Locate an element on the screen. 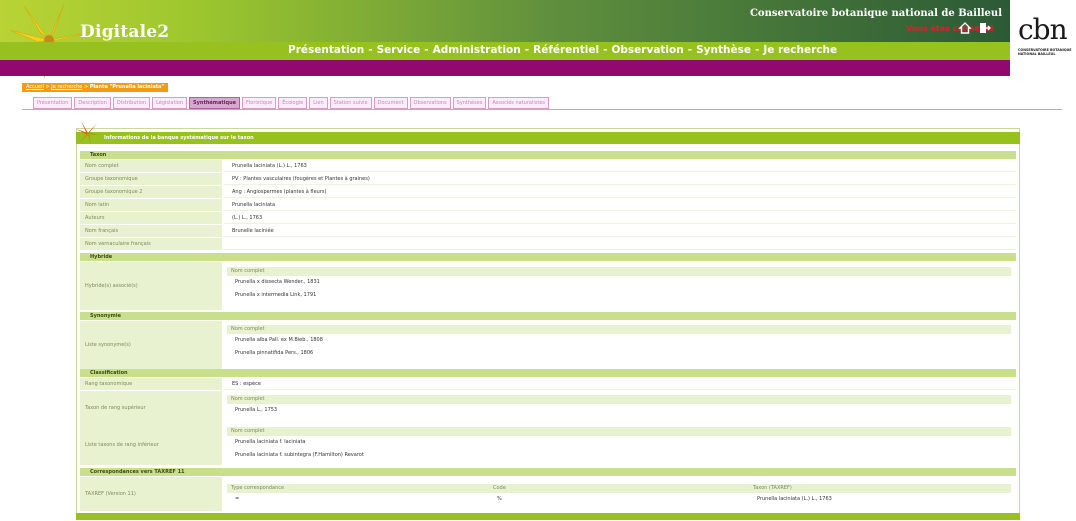 The height and width of the screenshot is (521, 1076). table-row: Nom vernaculaire français is located at coordinates (548, 244).